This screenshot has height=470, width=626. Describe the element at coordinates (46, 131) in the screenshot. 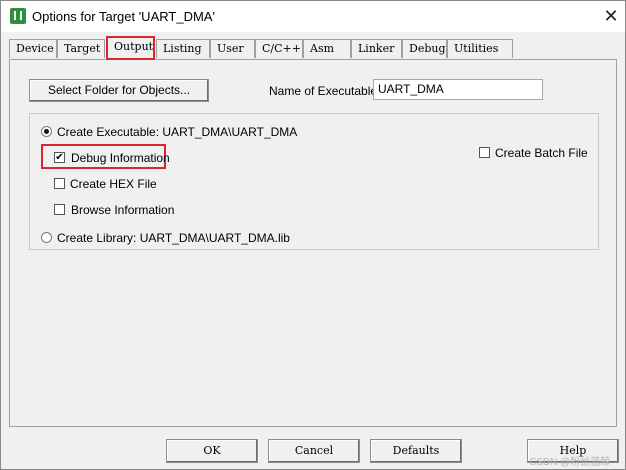

I see `create-executable-radio` at that location.